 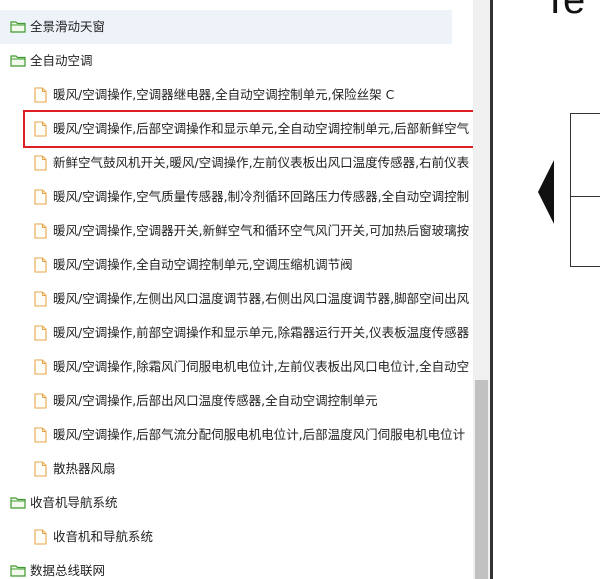 What do you see at coordinates (261, 230) in the screenshot?
I see `tree-file-label: 暖风/空调操作,空调器开关,新鲜空气和循环空气风门开关,可加热后窗玻璃按` at bounding box center [261, 230].